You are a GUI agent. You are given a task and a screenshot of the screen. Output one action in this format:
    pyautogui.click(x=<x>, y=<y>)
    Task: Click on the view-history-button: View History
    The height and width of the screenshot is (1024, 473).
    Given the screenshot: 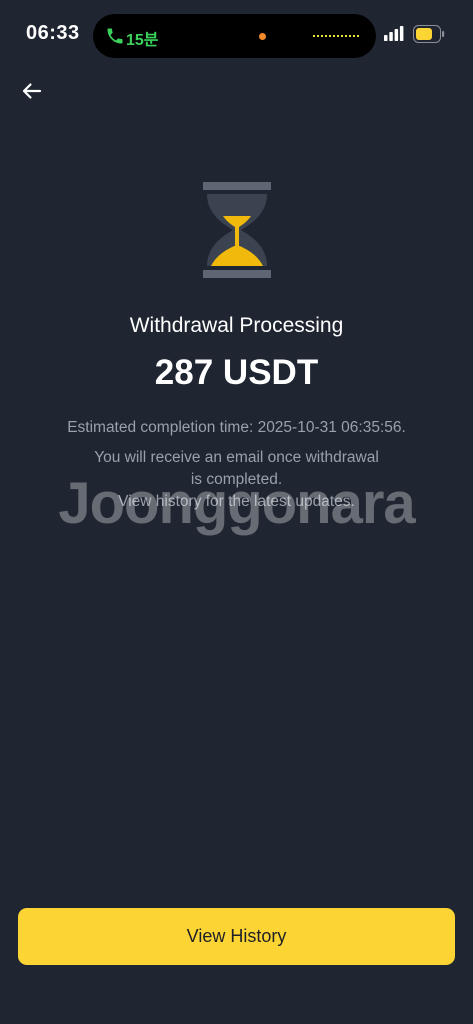 What is the action you would take?
    pyautogui.click(x=236, y=936)
    